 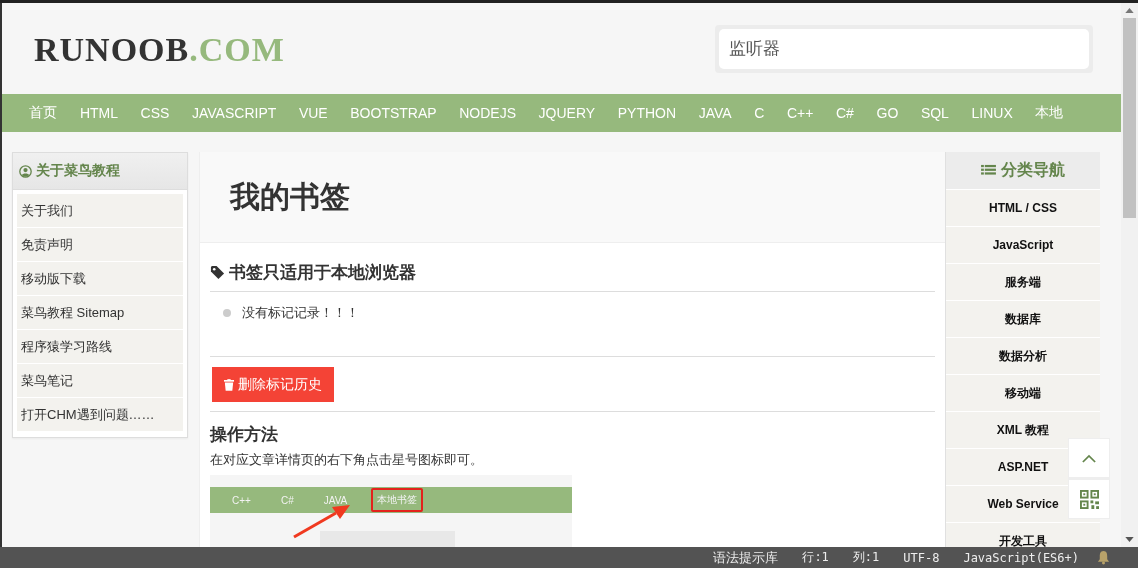 I want to click on sidebar-header: 关于菜鸟教程, so click(x=100, y=171).